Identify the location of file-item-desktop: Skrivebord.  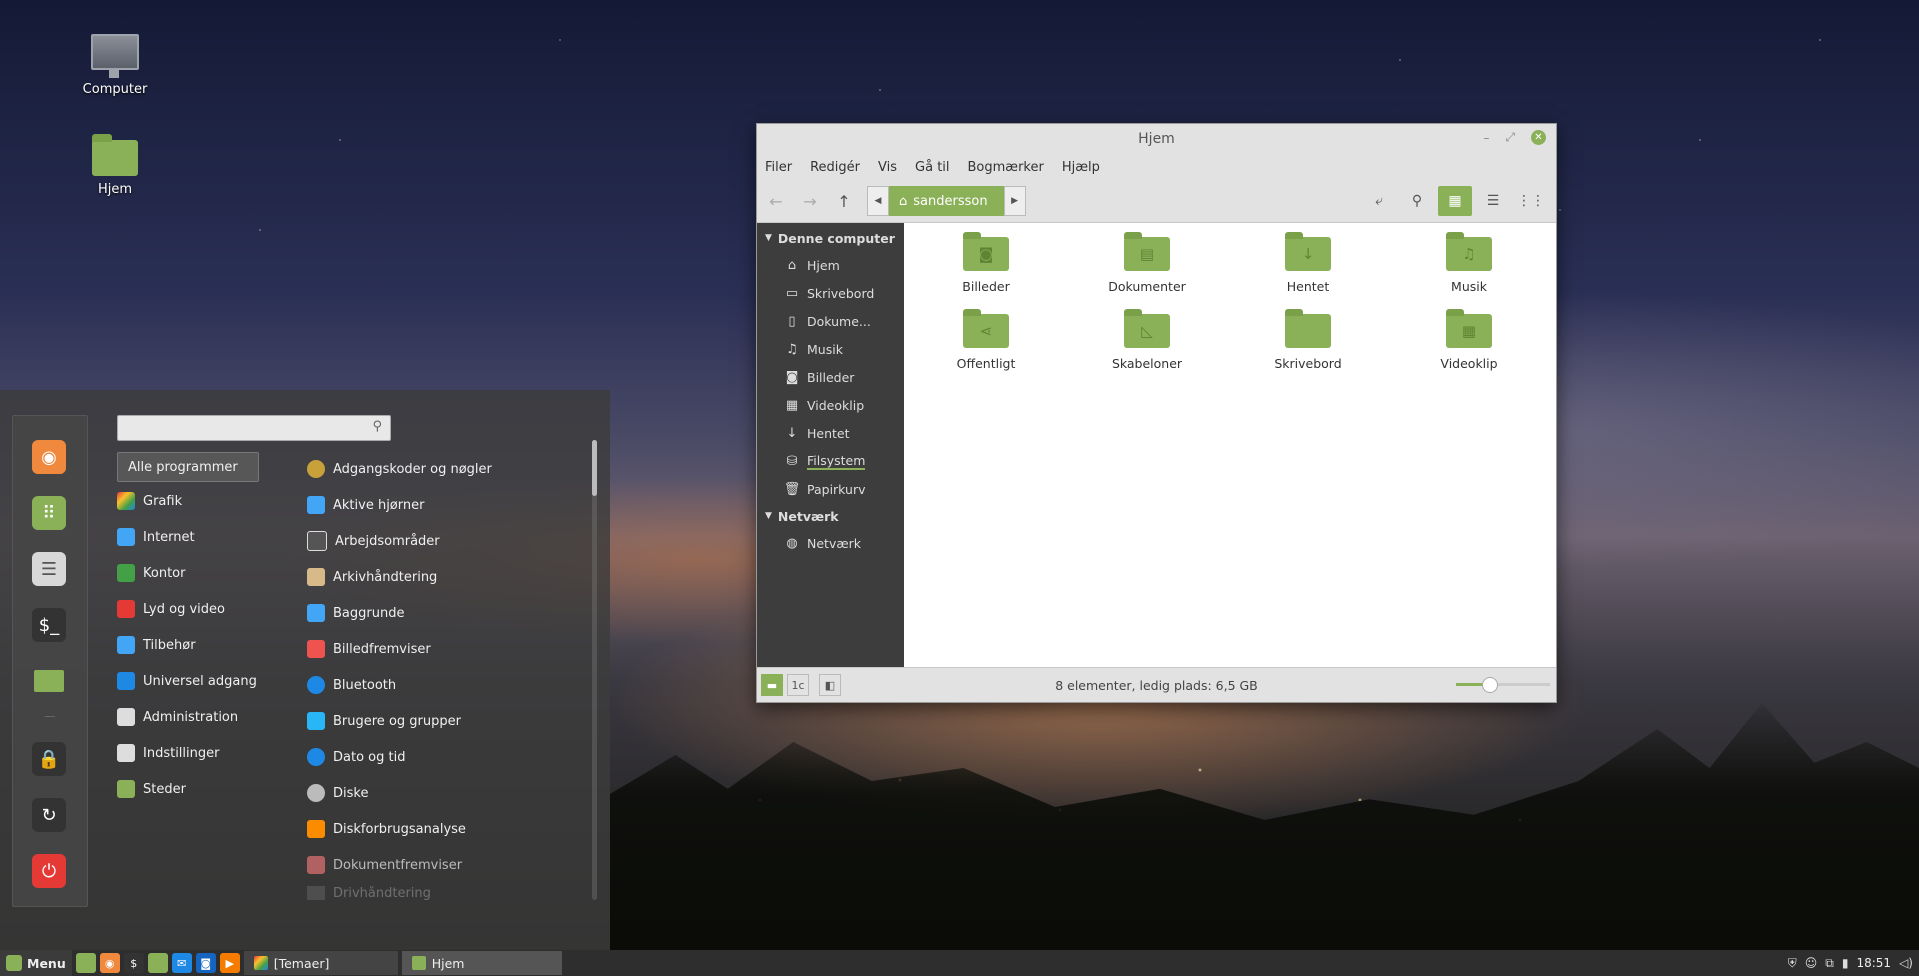
(1308, 340).